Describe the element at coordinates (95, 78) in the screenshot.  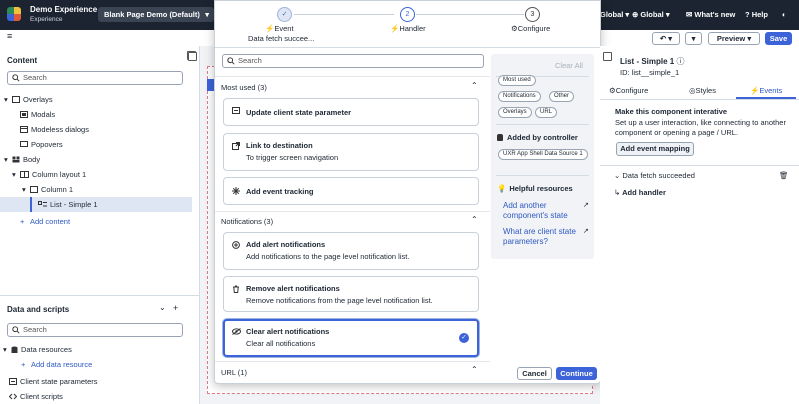
I see `content-search-input: Search` at that location.